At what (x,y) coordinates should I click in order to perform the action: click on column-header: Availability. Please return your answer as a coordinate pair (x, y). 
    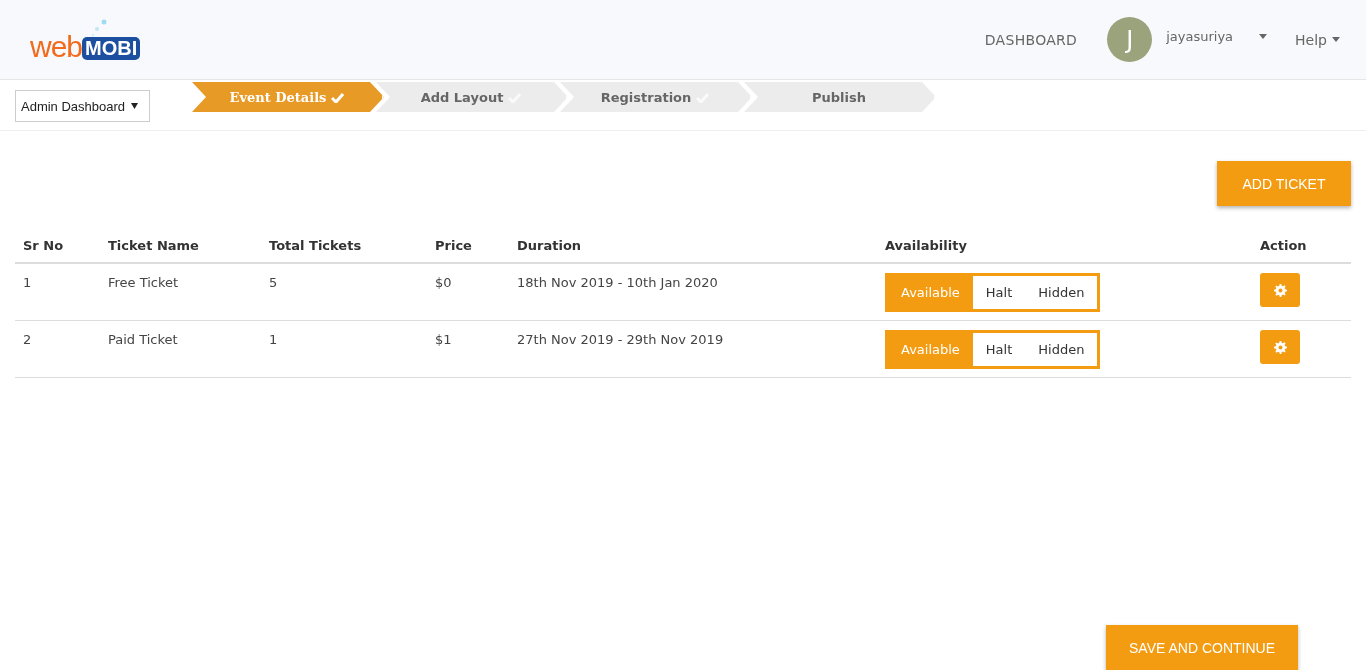
    Looking at the image, I should click on (926, 245).